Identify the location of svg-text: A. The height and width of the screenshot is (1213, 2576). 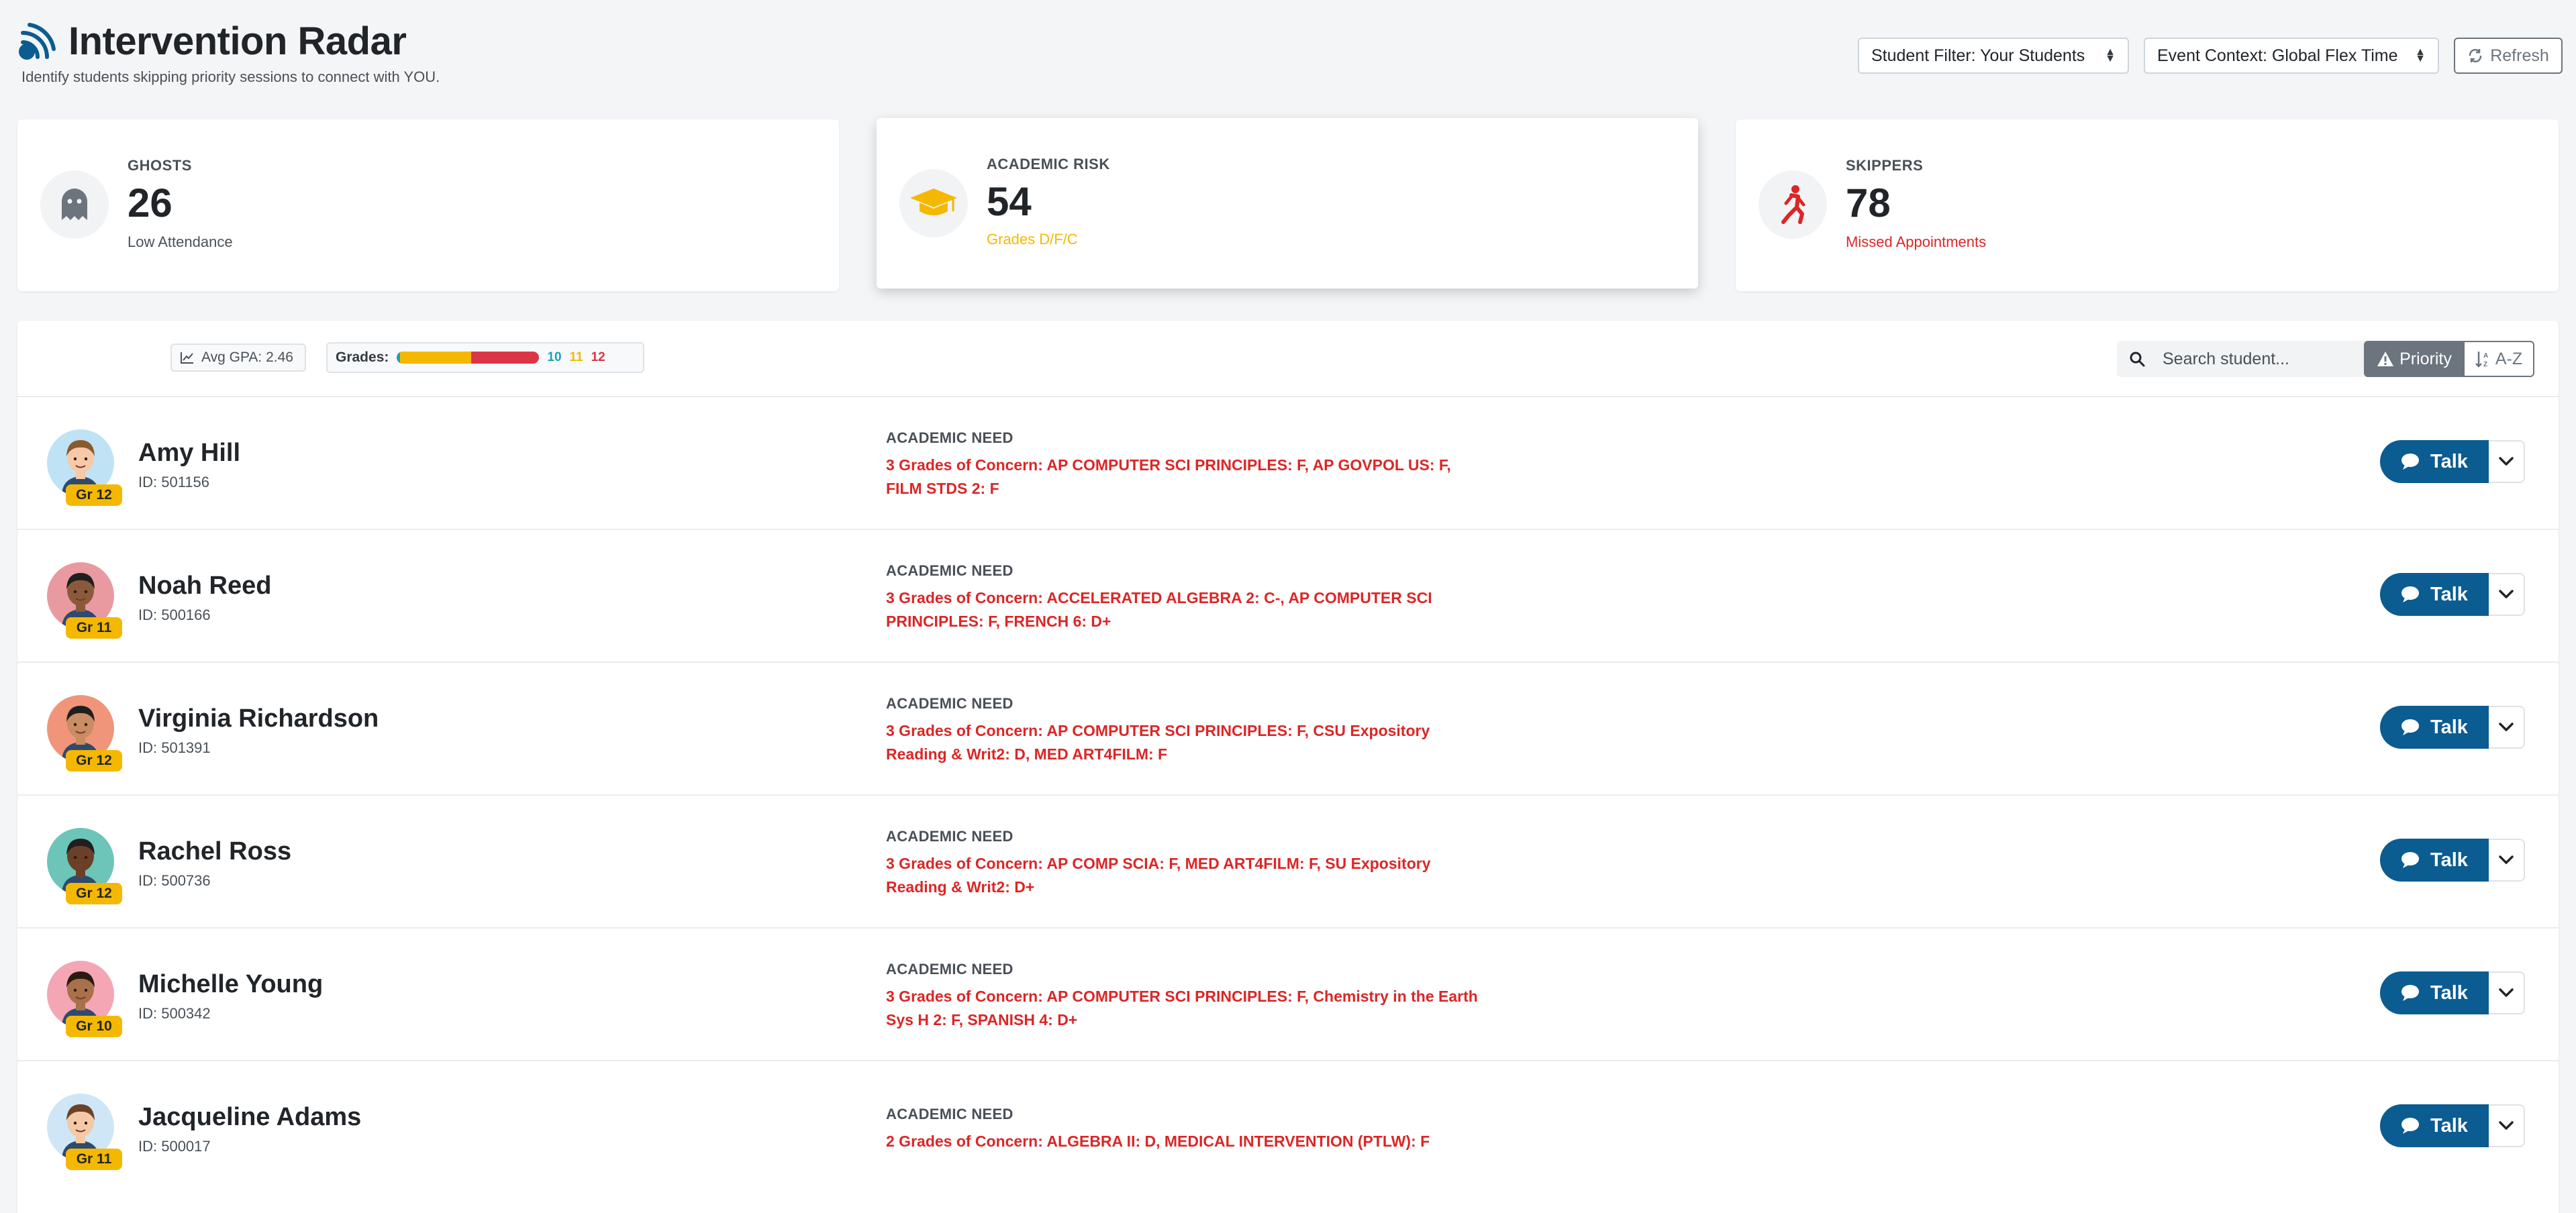
(2485, 356).